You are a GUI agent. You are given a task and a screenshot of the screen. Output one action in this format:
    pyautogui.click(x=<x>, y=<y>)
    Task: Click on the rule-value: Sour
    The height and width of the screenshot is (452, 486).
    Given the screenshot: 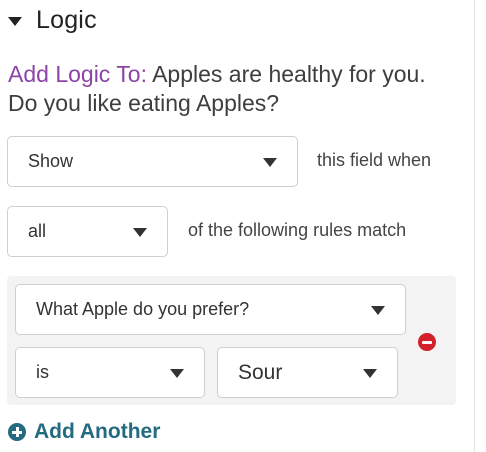 What is the action you would take?
    pyautogui.click(x=260, y=372)
    